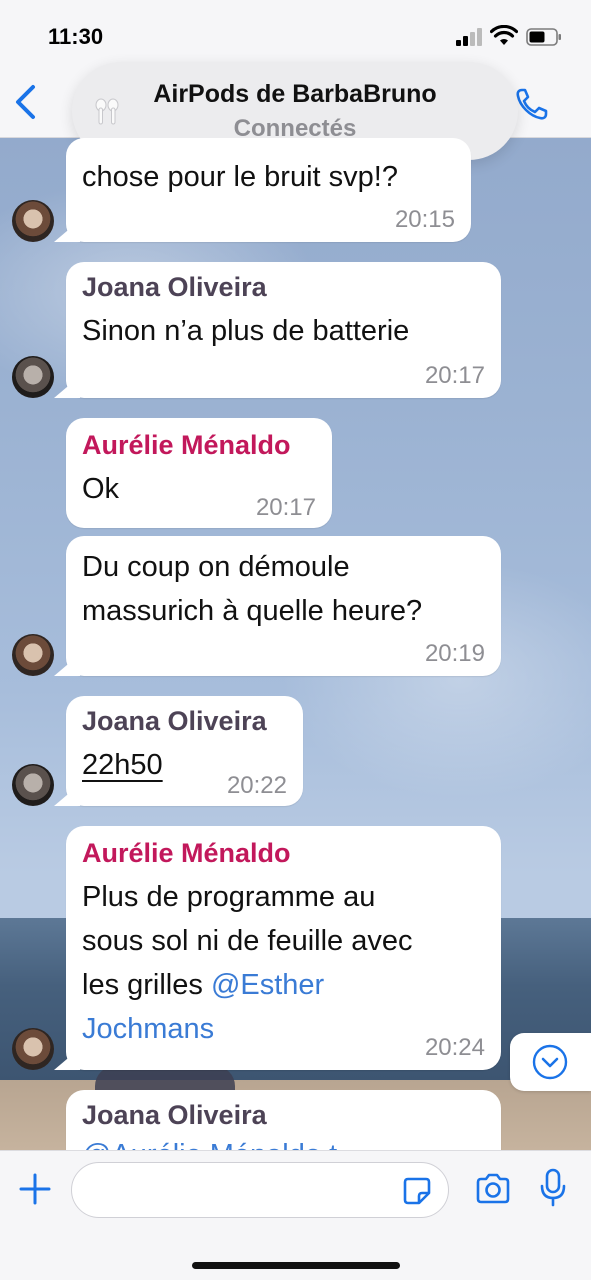  I want to click on message-text: massurich à quelle heure?, so click(252, 611).